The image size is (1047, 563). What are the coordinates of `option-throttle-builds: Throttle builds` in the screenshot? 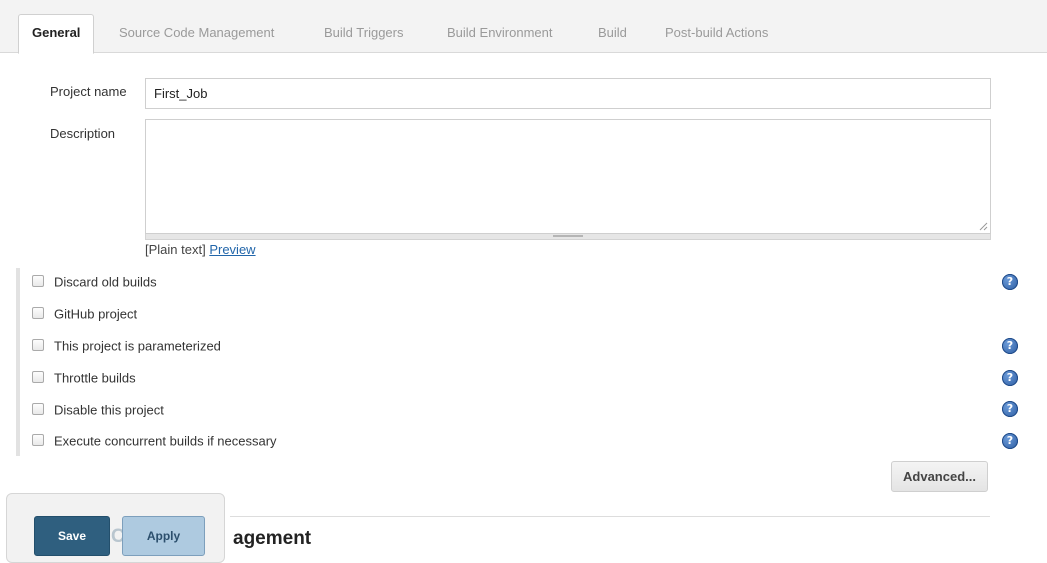 It's located at (84, 378).